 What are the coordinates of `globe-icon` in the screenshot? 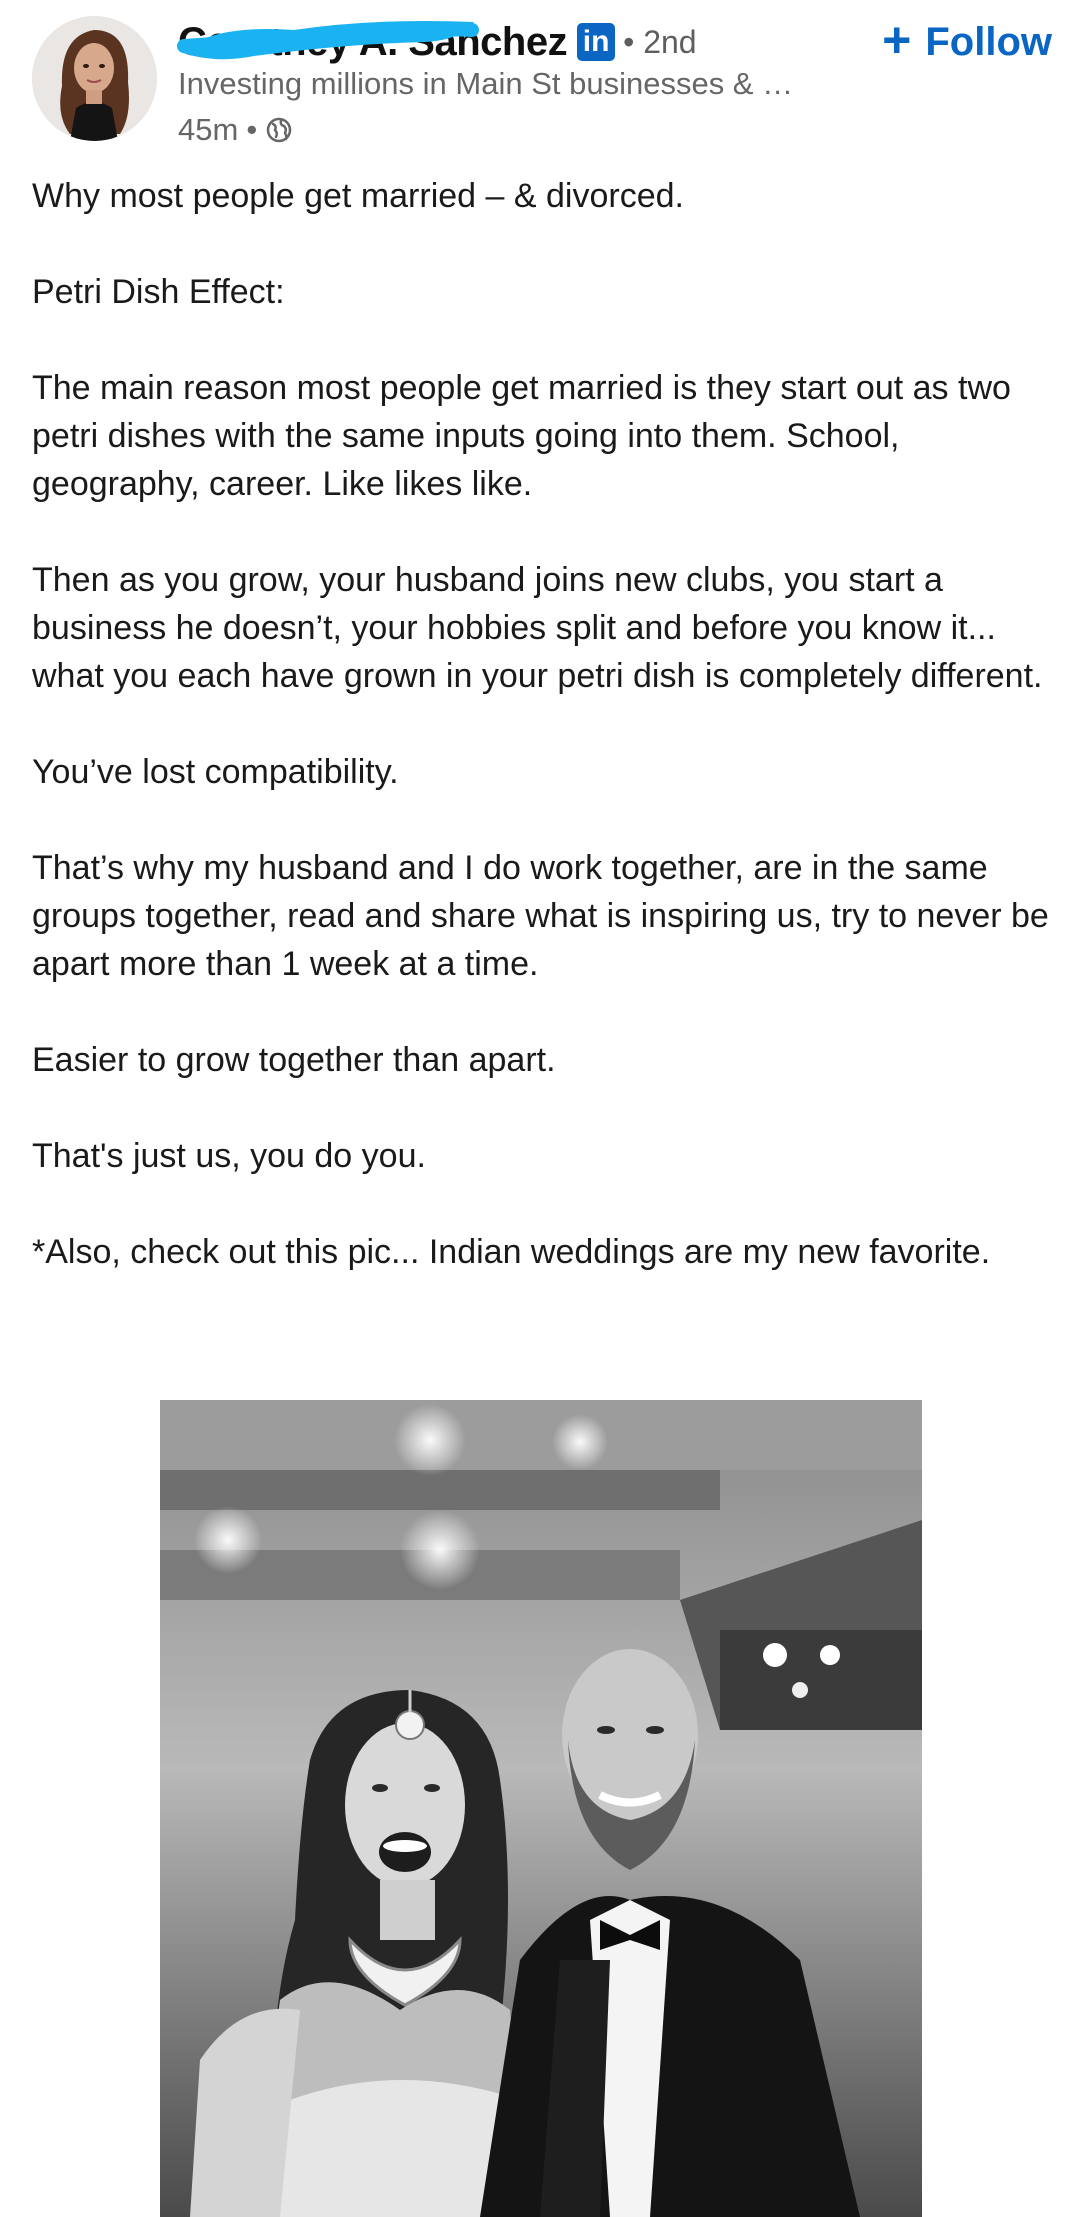 It's located at (279, 130).